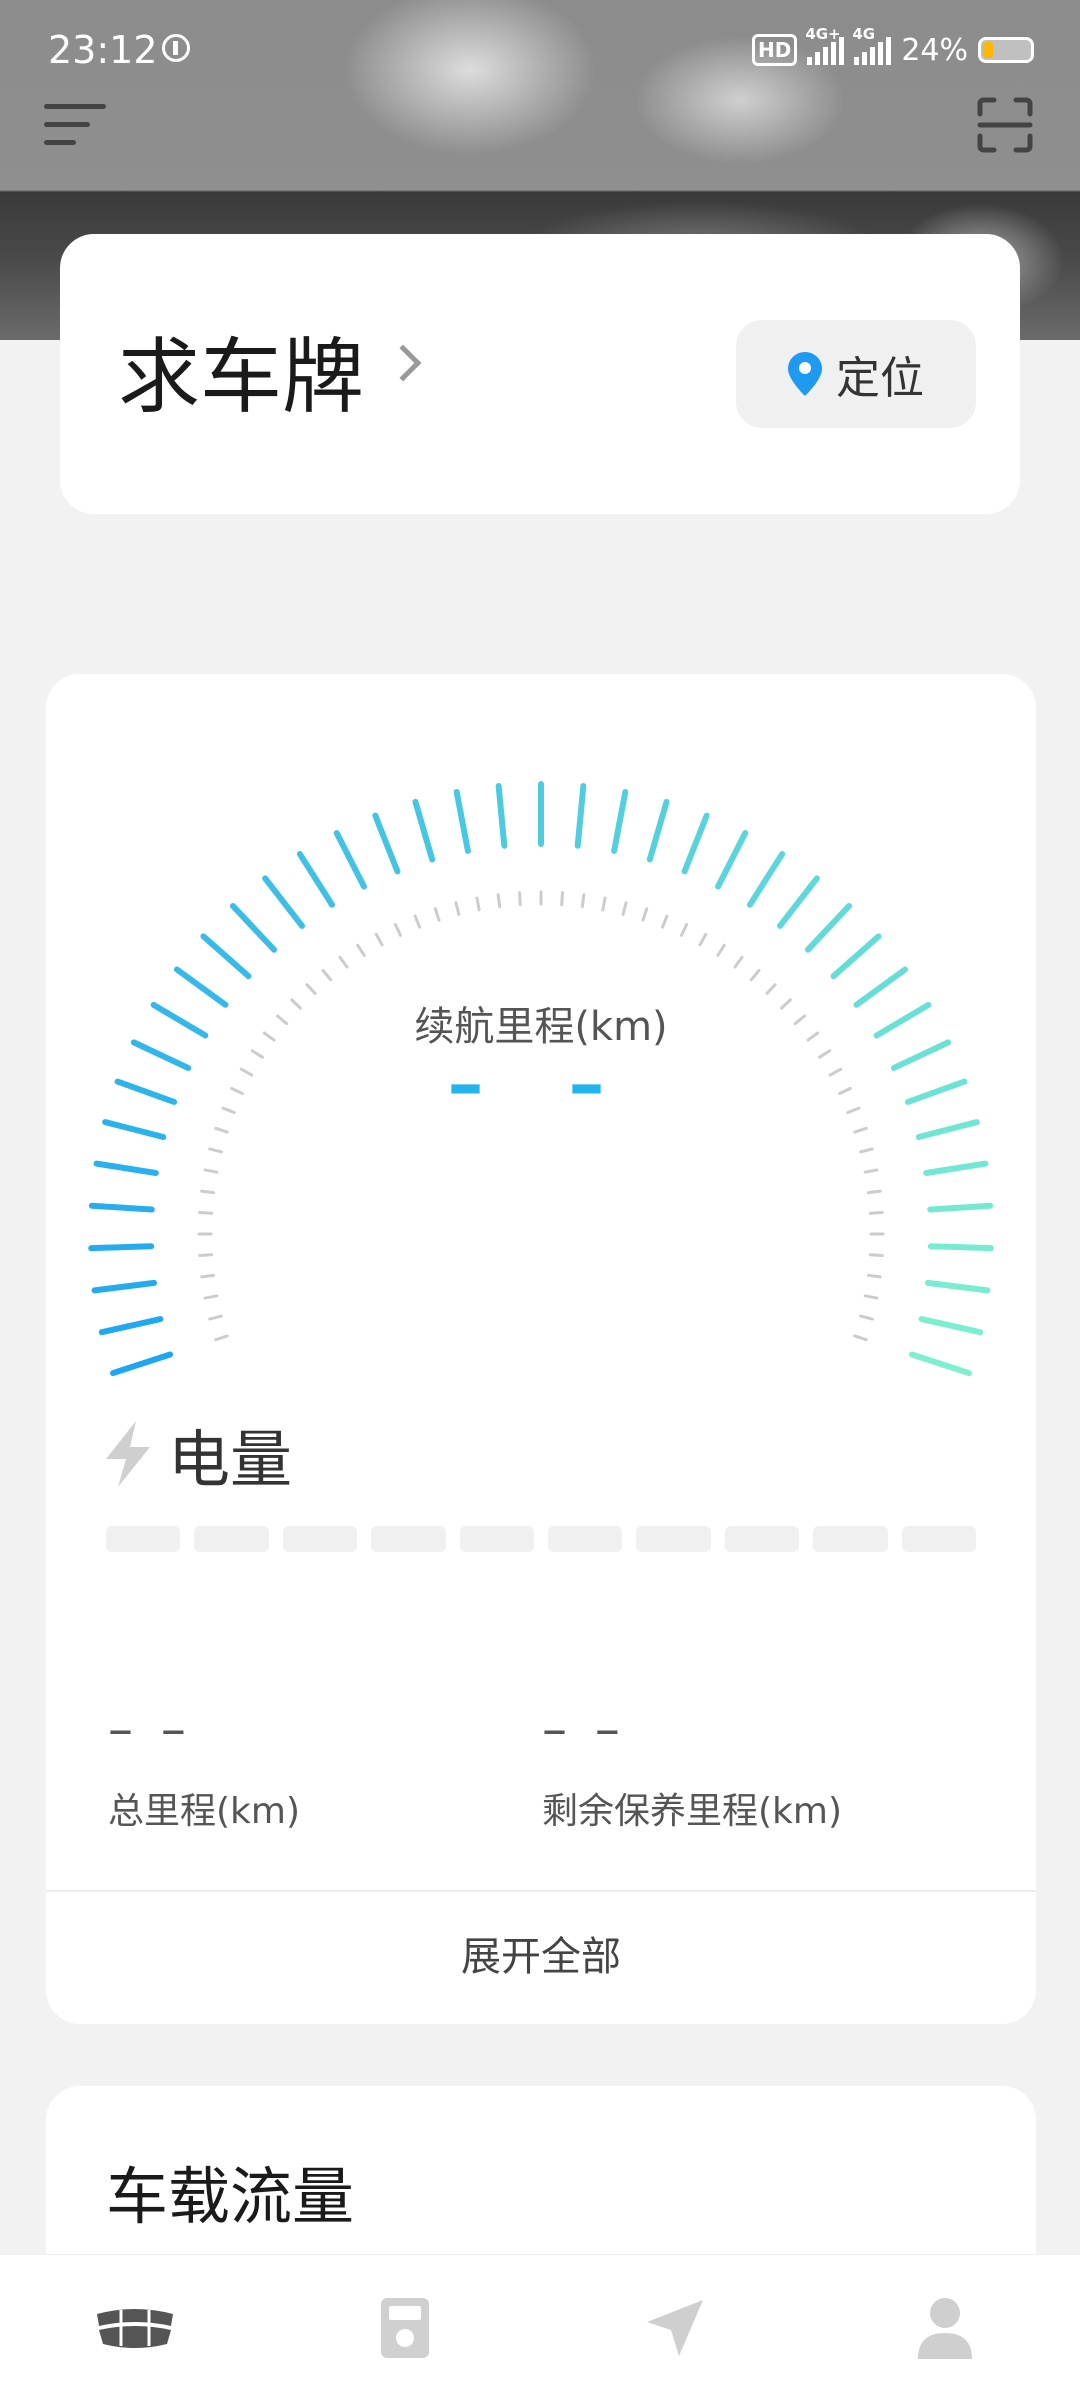  Describe the element at coordinates (197, 1455) in the screenshot. I see `battery-header: 电量` at that location.